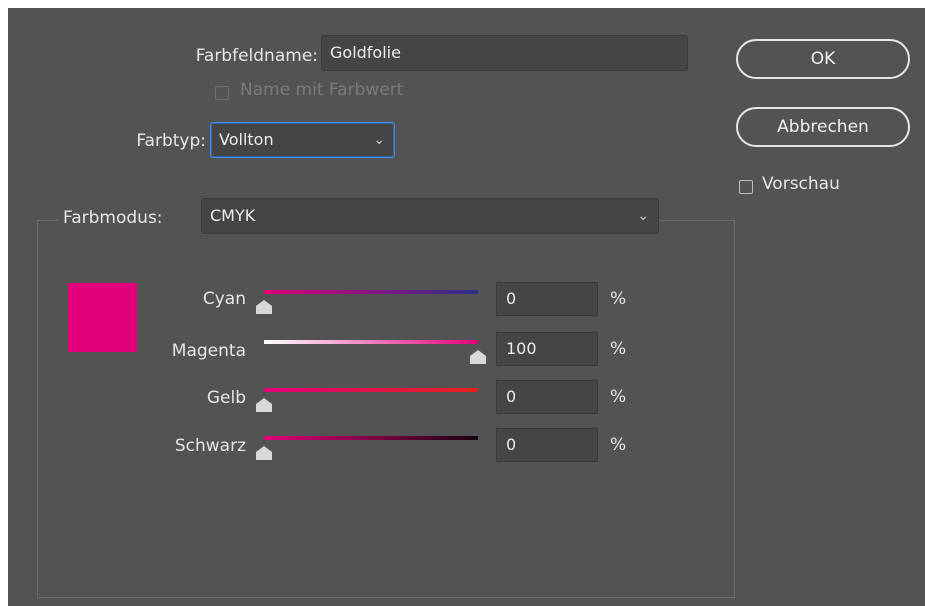 This screenshot has height=606, width=925. I want to click on preview-label: Vorschau, so click(801, 184).